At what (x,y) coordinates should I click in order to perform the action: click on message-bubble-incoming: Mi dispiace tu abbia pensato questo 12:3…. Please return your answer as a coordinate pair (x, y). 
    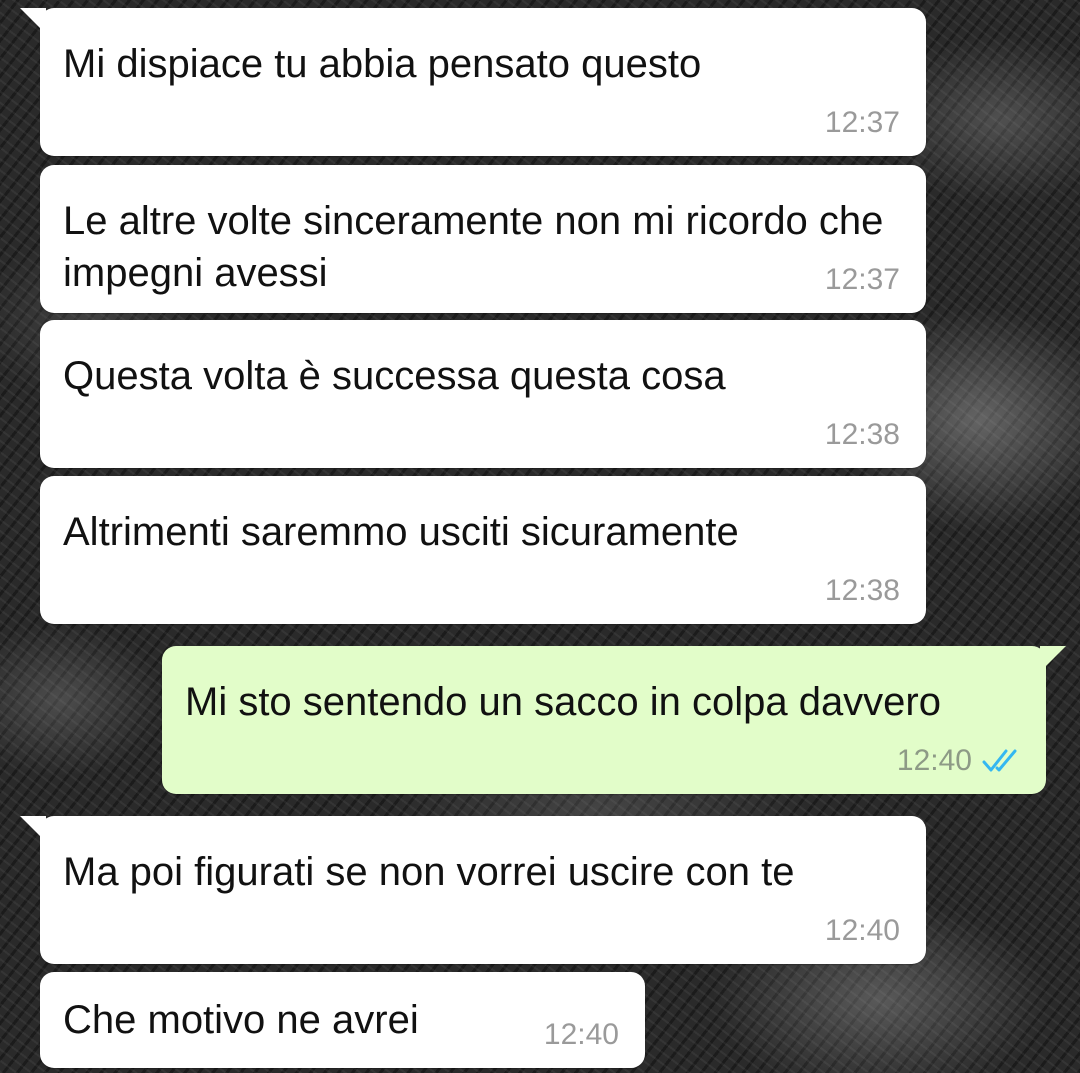
    Looking at the image, I should click on (473, 82).